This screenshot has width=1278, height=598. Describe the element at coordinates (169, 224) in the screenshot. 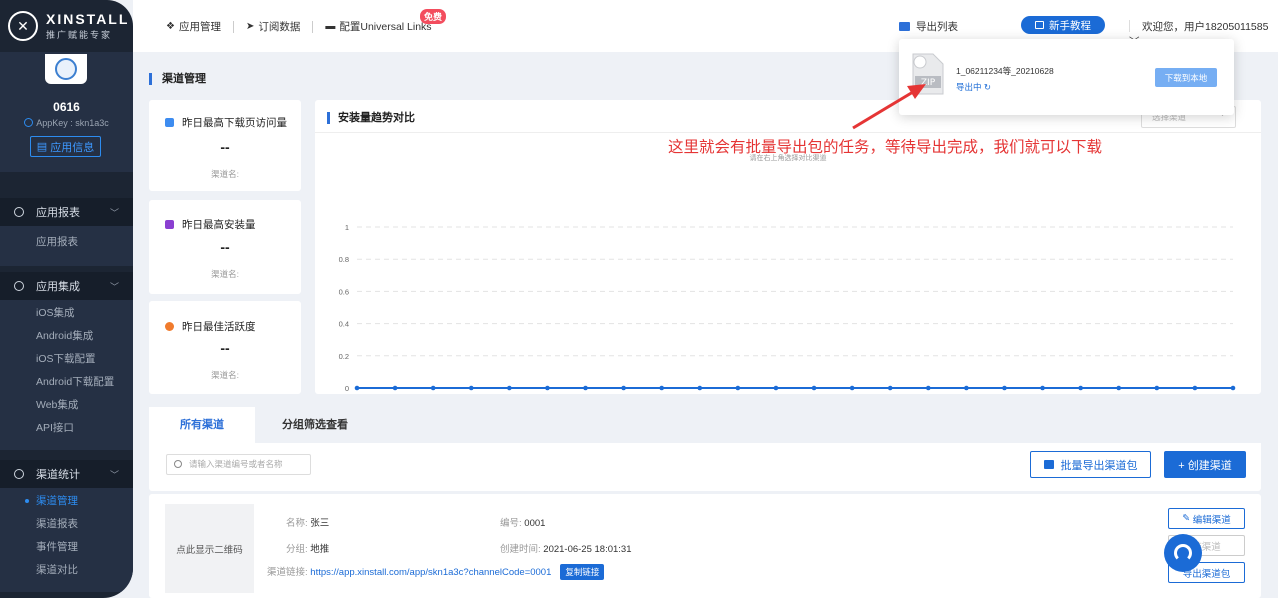

I see `install-icon` at that location.